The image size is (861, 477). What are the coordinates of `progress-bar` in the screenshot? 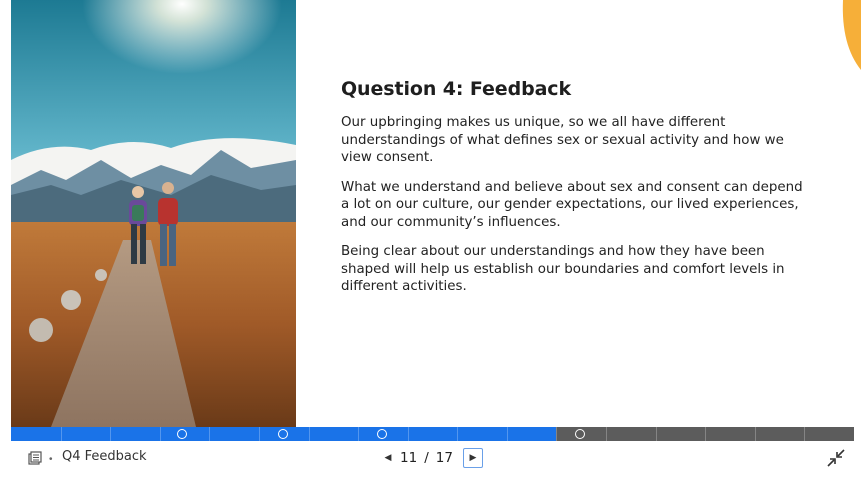 It's located at (432, 434).